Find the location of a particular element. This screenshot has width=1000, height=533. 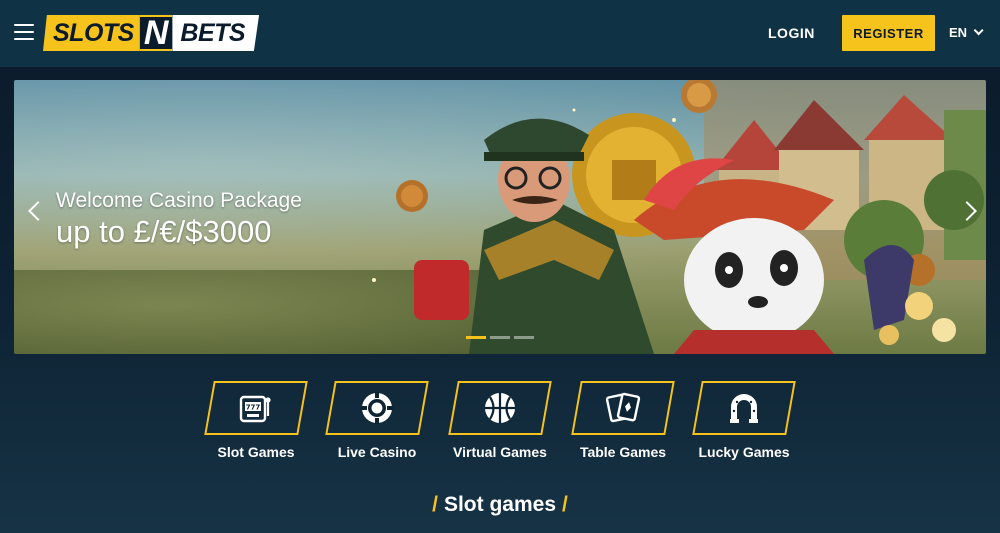

category-table-games: Table Games is located at coordinates (623, 420).